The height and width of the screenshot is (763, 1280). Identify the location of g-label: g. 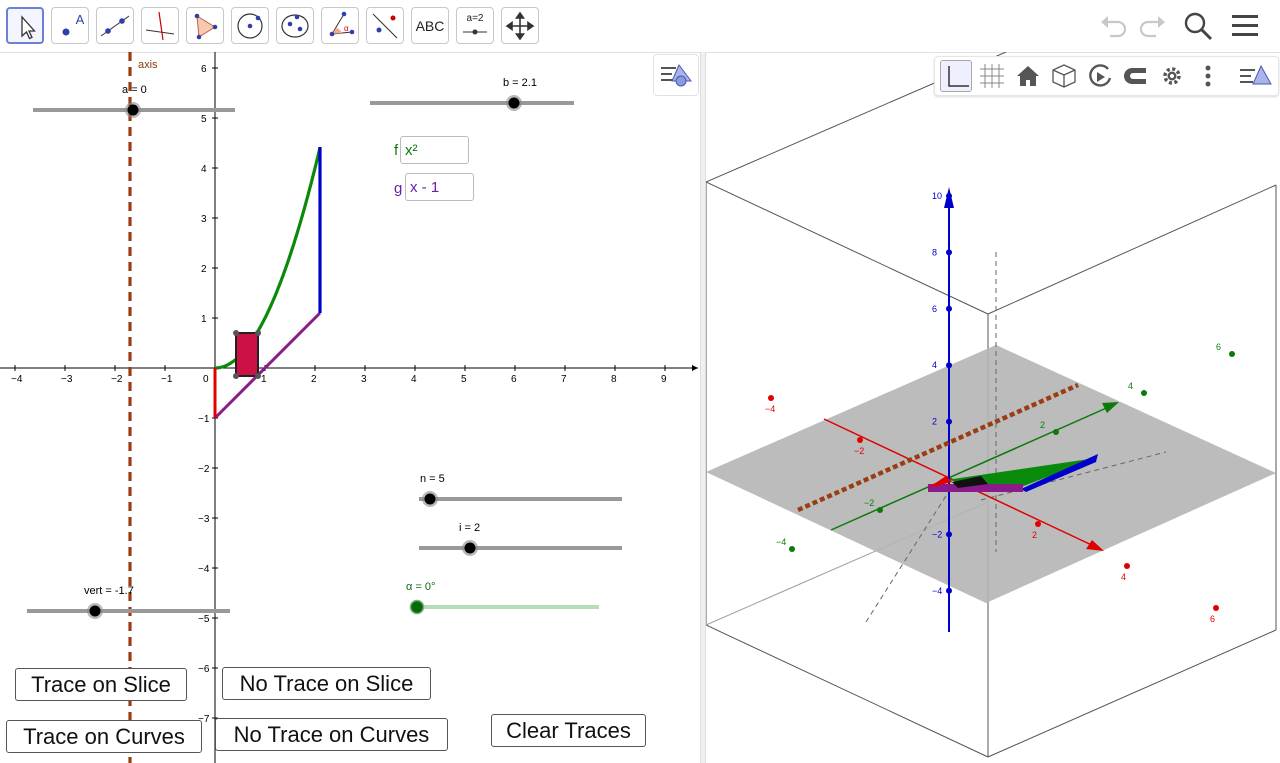
(398, 188).